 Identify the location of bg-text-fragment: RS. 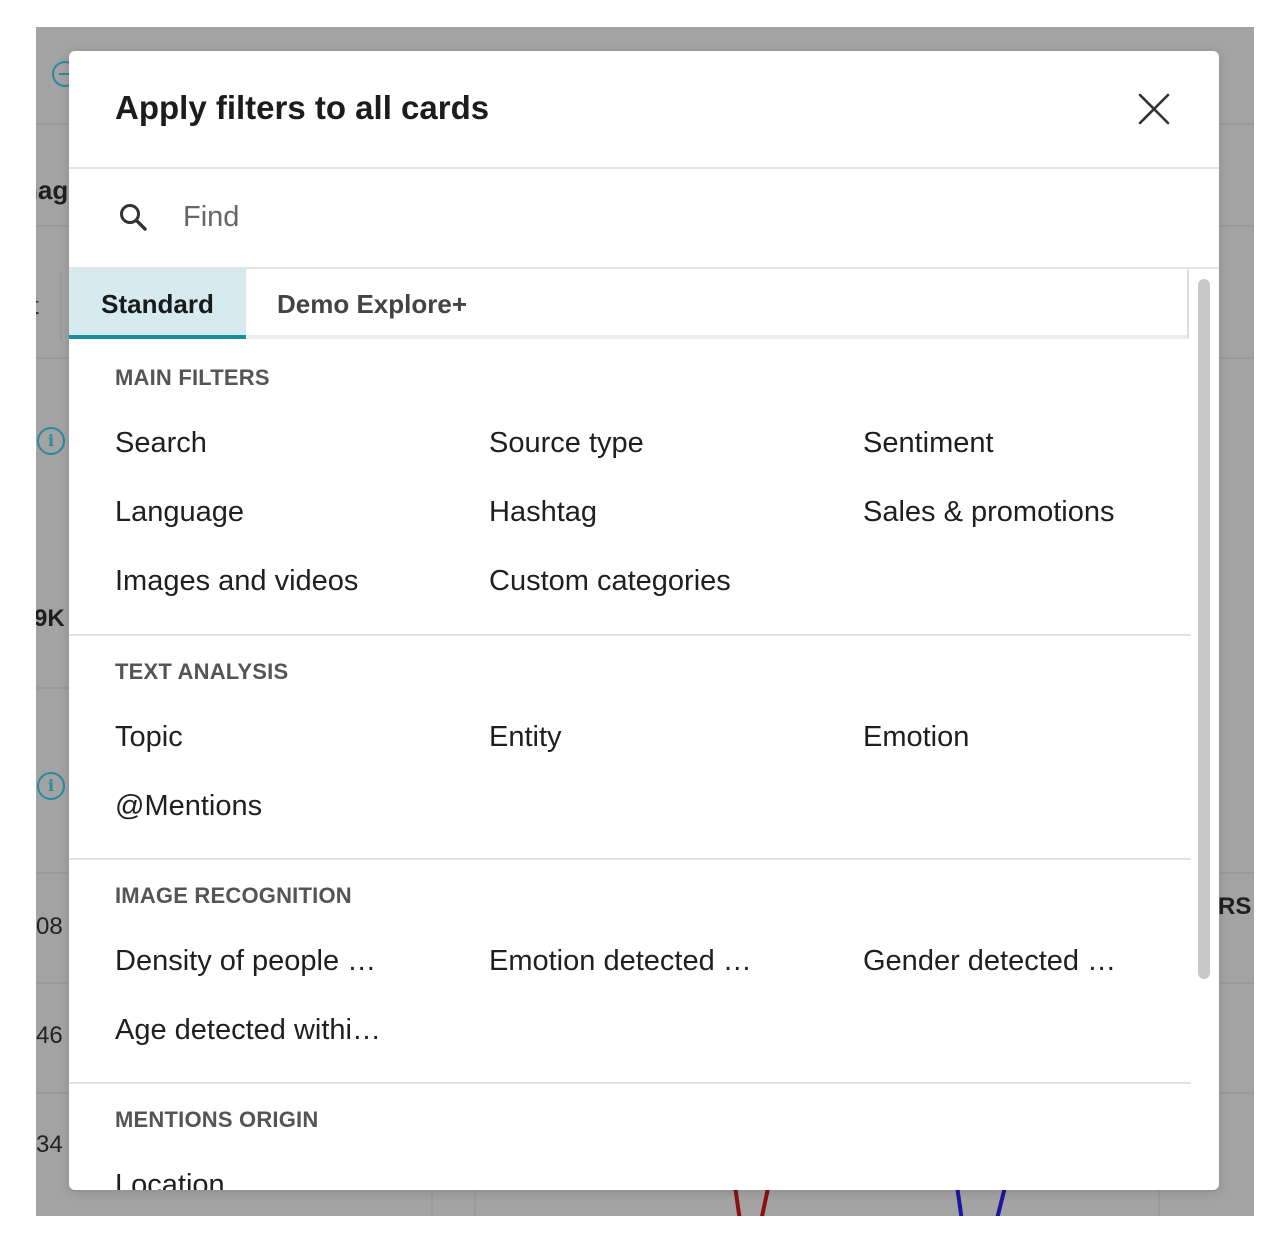
(1235, 906).